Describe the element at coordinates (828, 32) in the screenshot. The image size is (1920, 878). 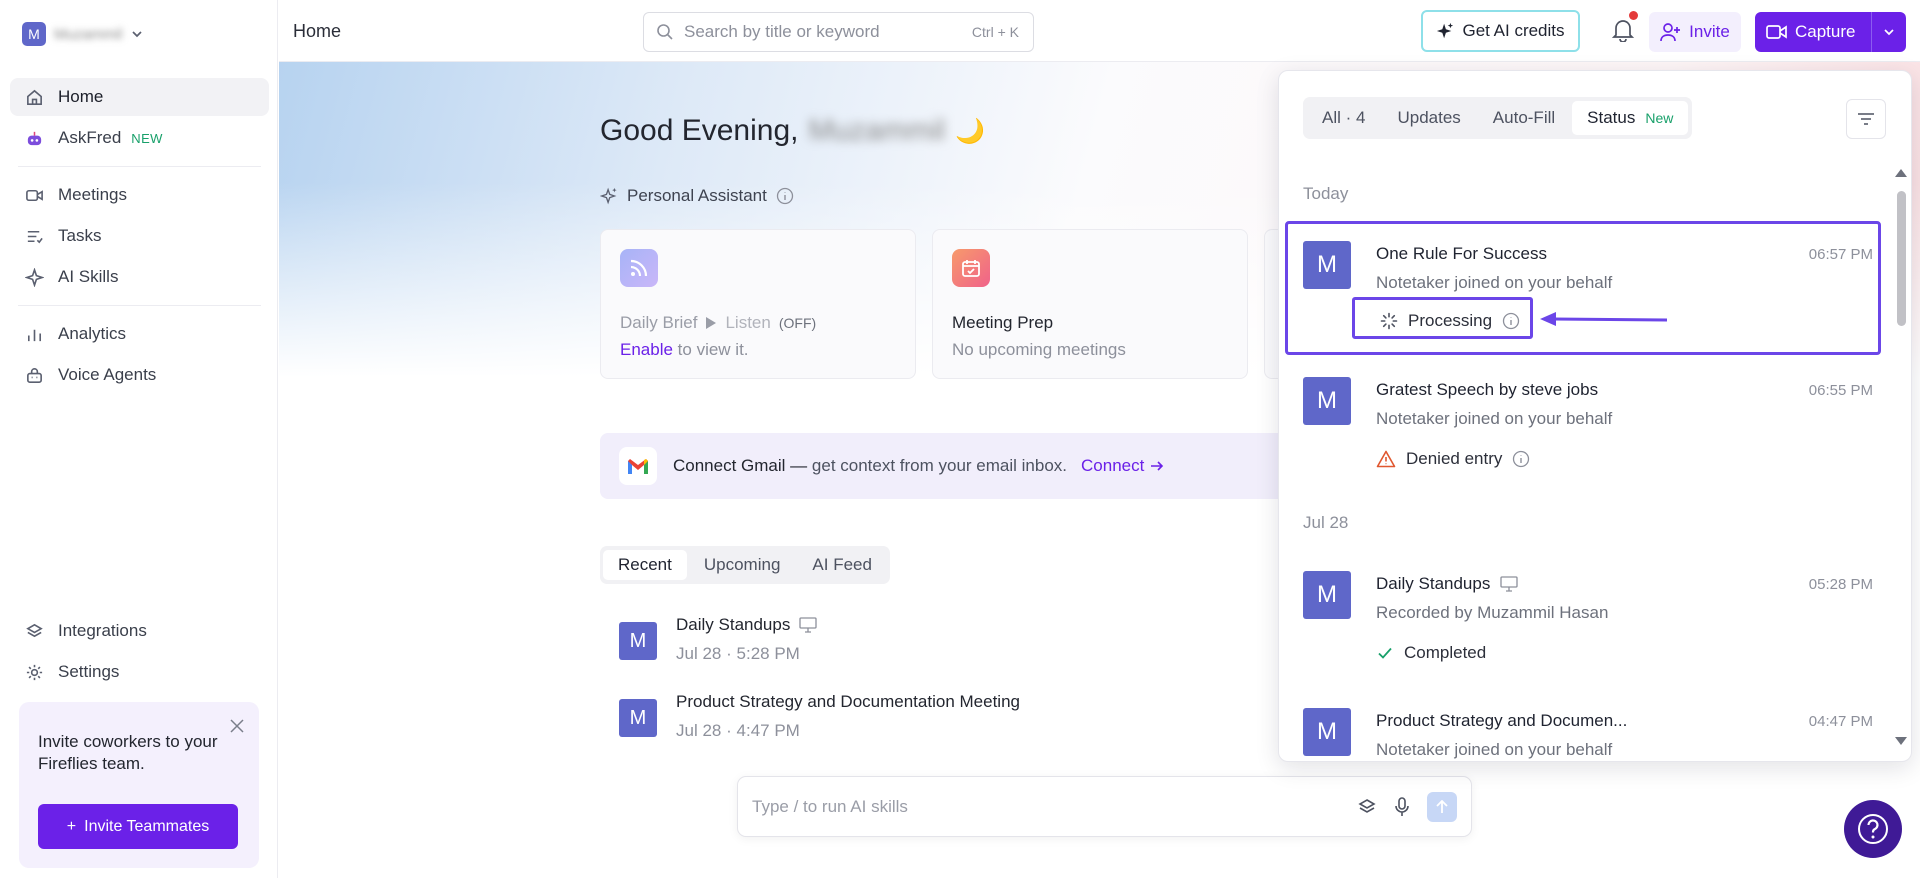
I see `search-input` at that location.